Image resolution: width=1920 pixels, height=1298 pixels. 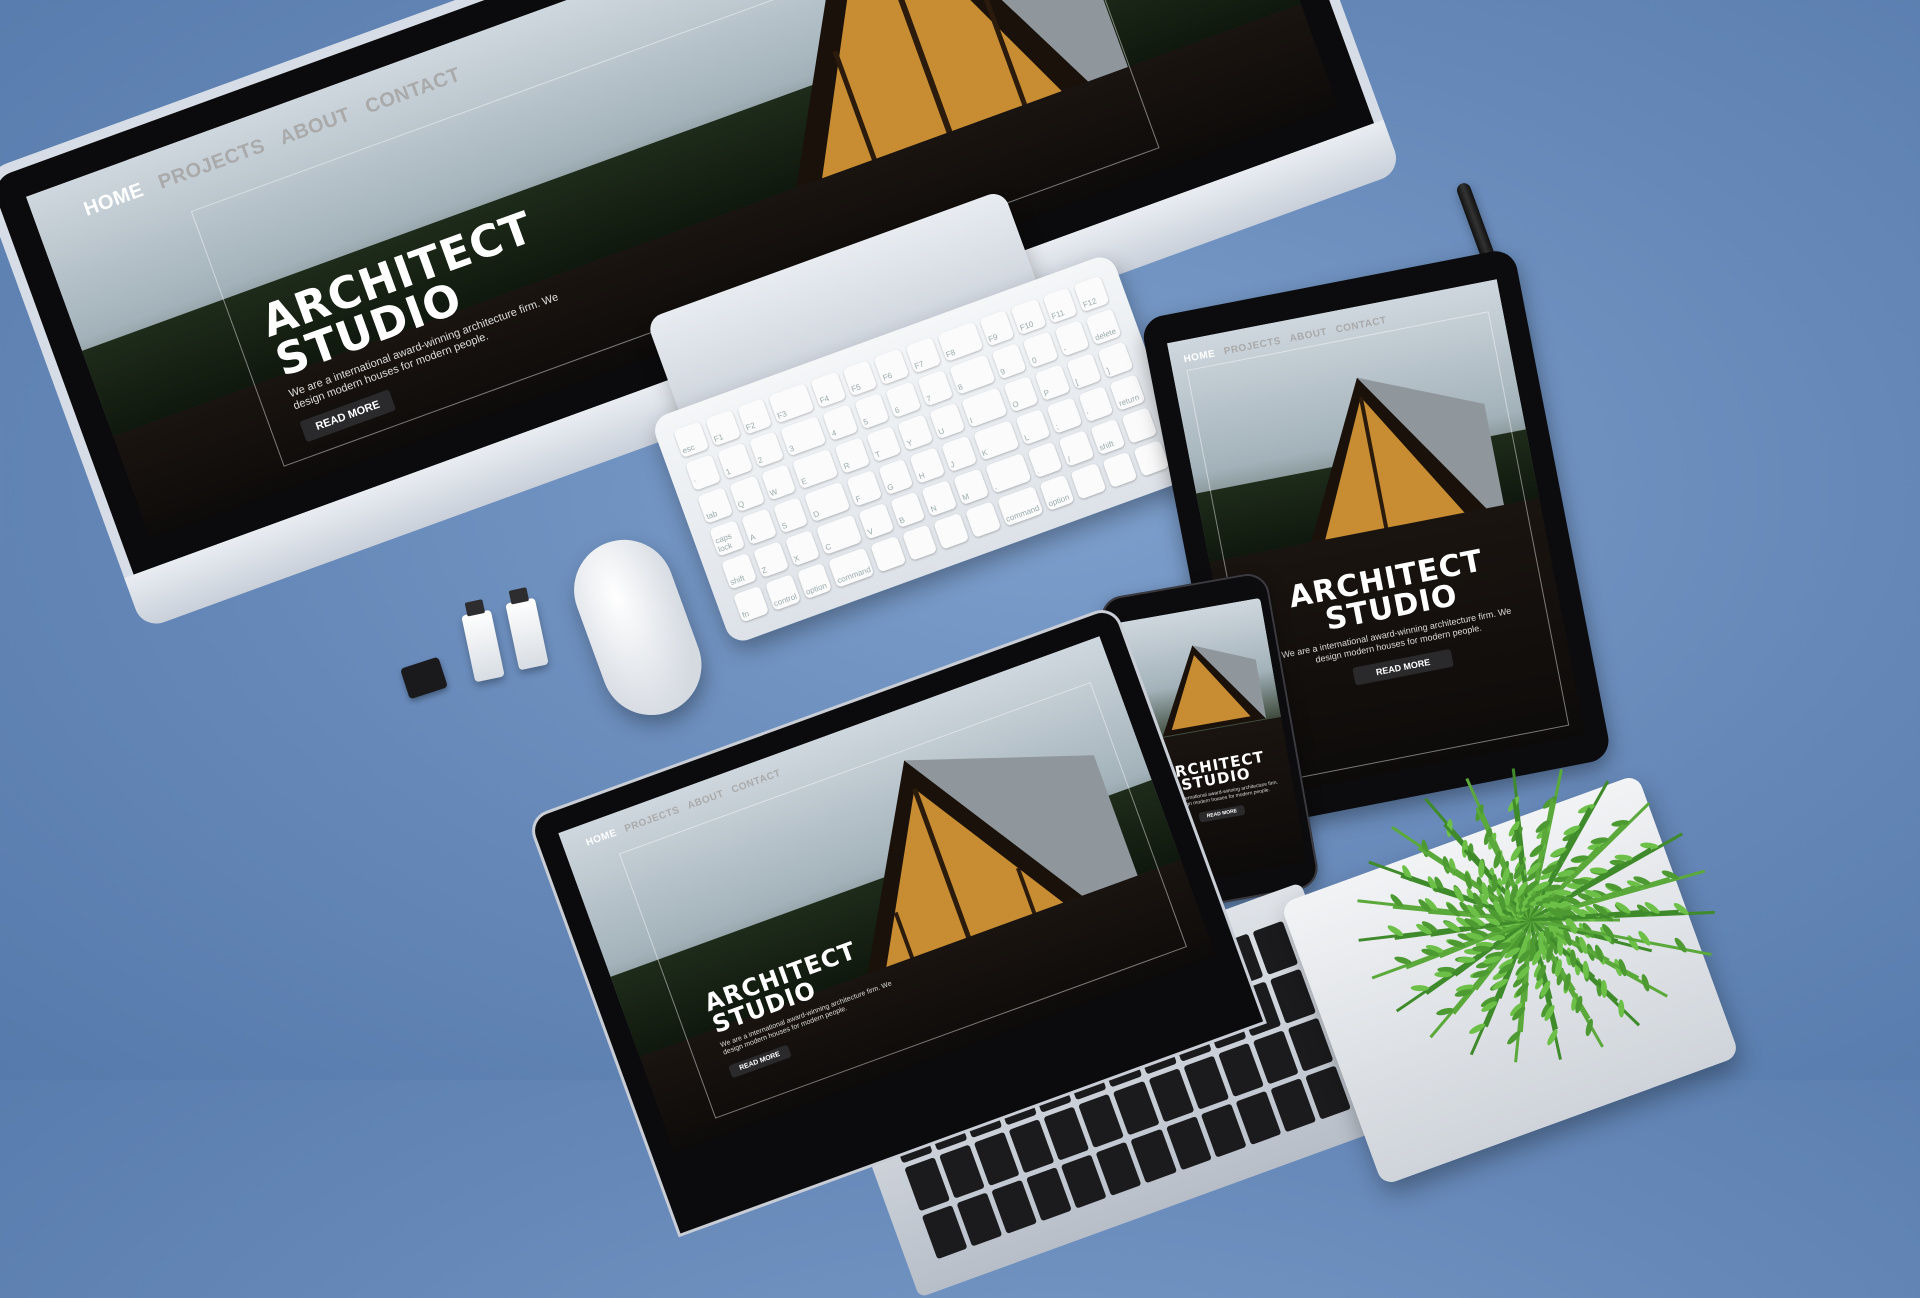 I want to click on keyboard-key: 0, so click(x=1040, y=350).